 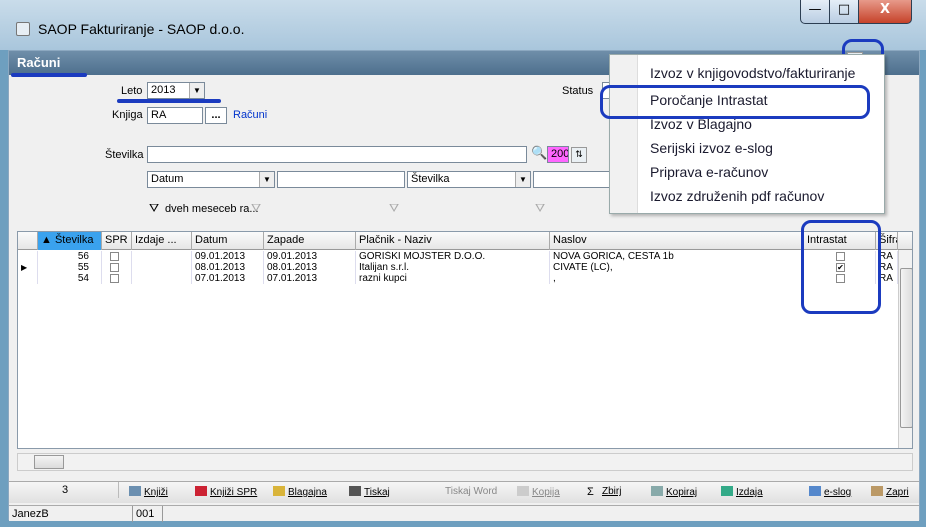 What do you see at coordinates (815, 12) in the screenshot?
I see `minimize-button: —` at bounding box center [815, 12].